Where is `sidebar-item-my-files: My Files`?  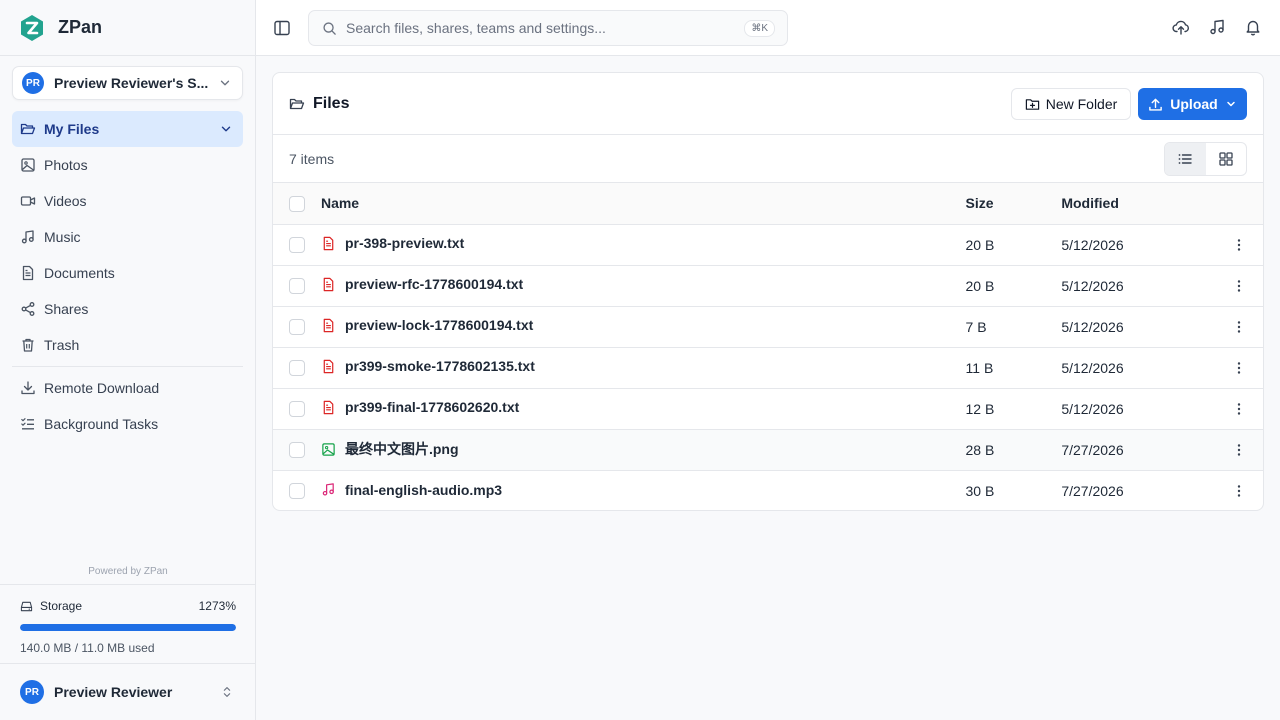
sidebar-item-my-files: My Files is located at coordinates (127, 129).